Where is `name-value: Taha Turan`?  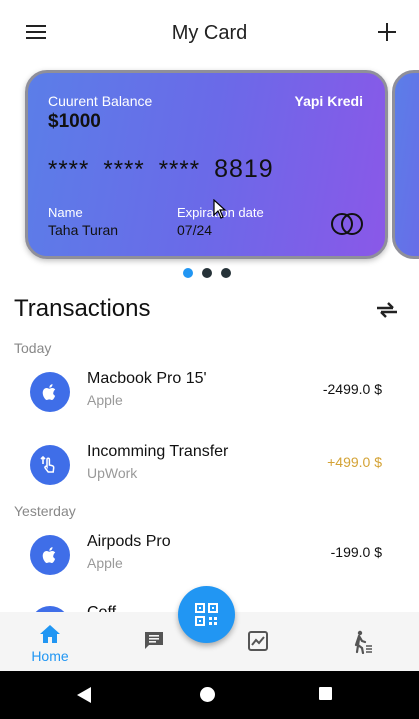
name-value: Taha Turan is located at coordinates (83, 230).